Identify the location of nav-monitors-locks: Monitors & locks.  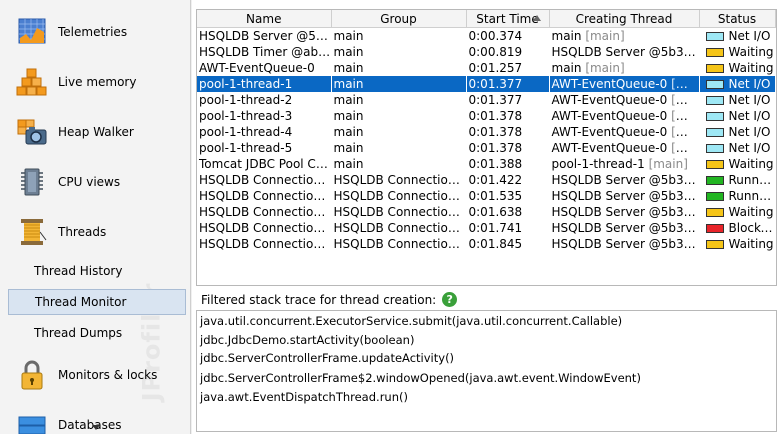
(95, 375).